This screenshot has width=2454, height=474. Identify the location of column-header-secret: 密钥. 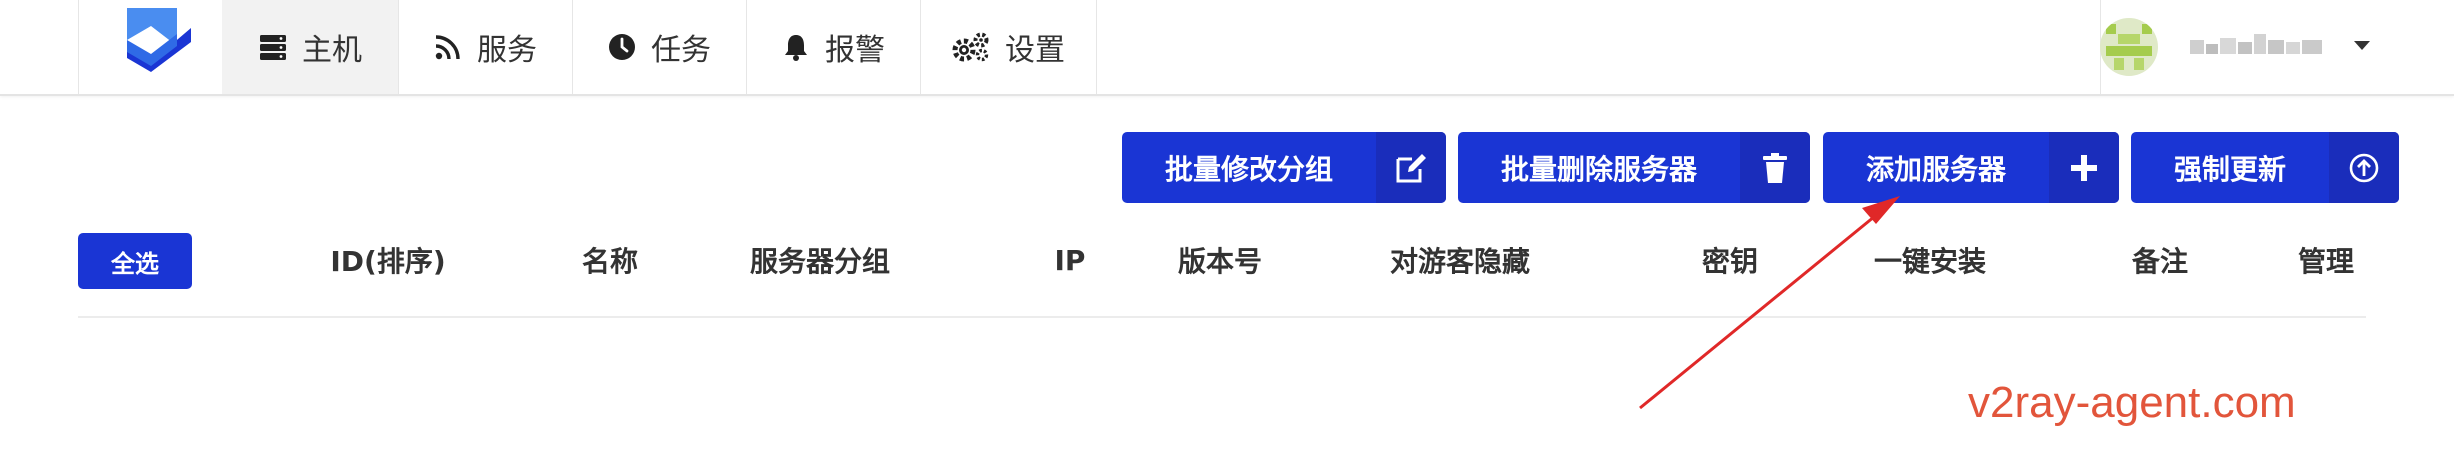
(1730, 260).